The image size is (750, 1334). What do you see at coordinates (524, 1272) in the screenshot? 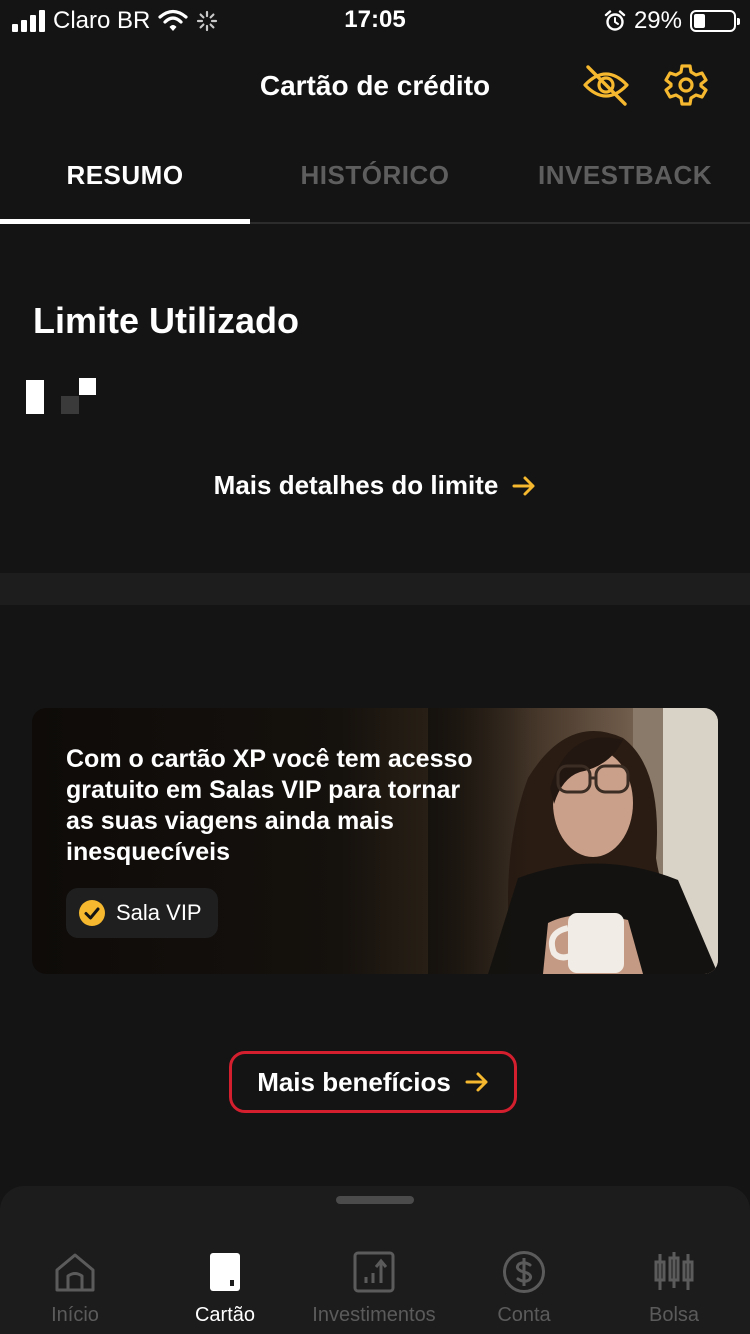
I see `dollar-icon` at bounding box center [524, 1272].